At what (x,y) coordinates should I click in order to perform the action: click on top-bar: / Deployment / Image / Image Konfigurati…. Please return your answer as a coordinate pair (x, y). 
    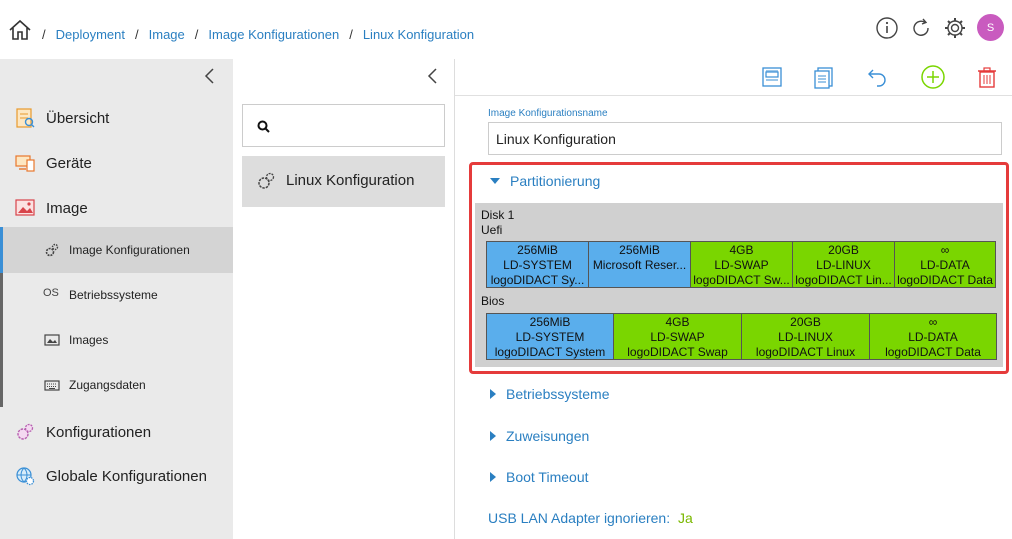
    Looking at the image, I should click on (506, 29).